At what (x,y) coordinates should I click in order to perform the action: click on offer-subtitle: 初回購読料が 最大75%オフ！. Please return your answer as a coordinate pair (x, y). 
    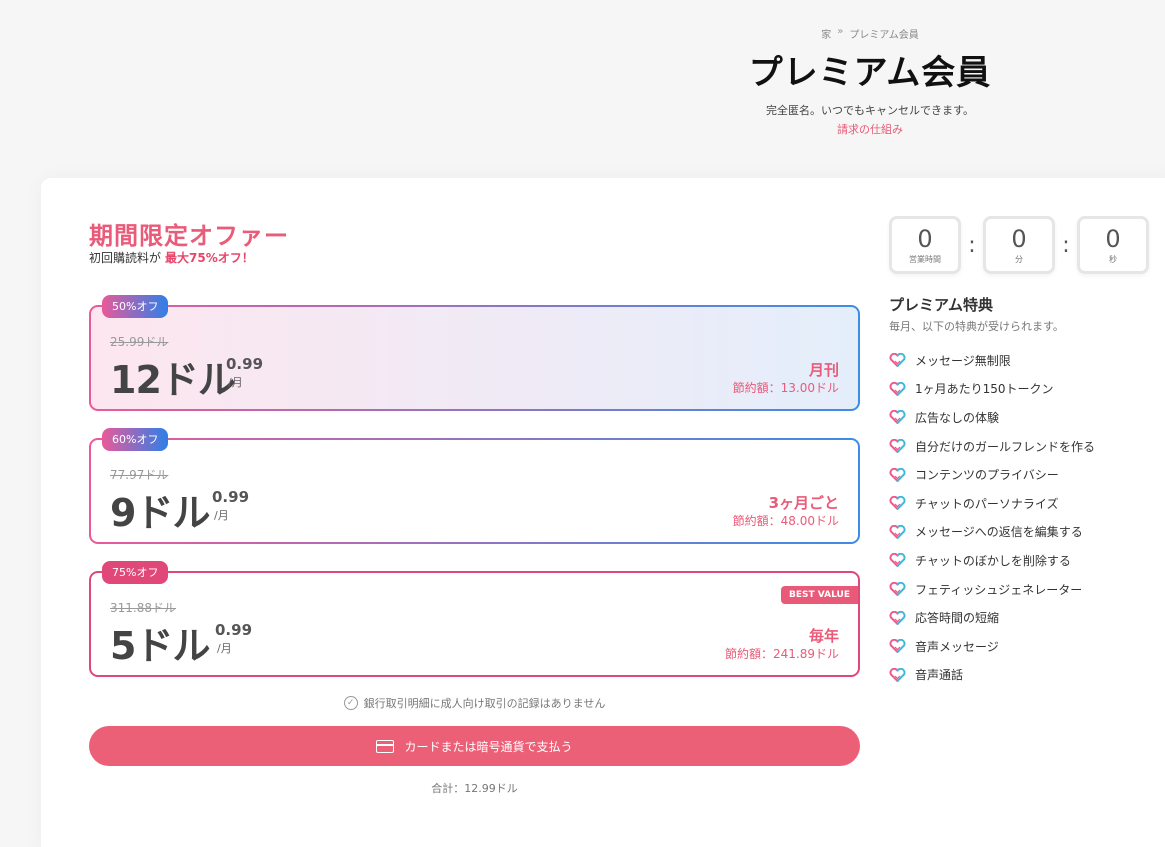
    Looking at the image, I should click on (171, 257).